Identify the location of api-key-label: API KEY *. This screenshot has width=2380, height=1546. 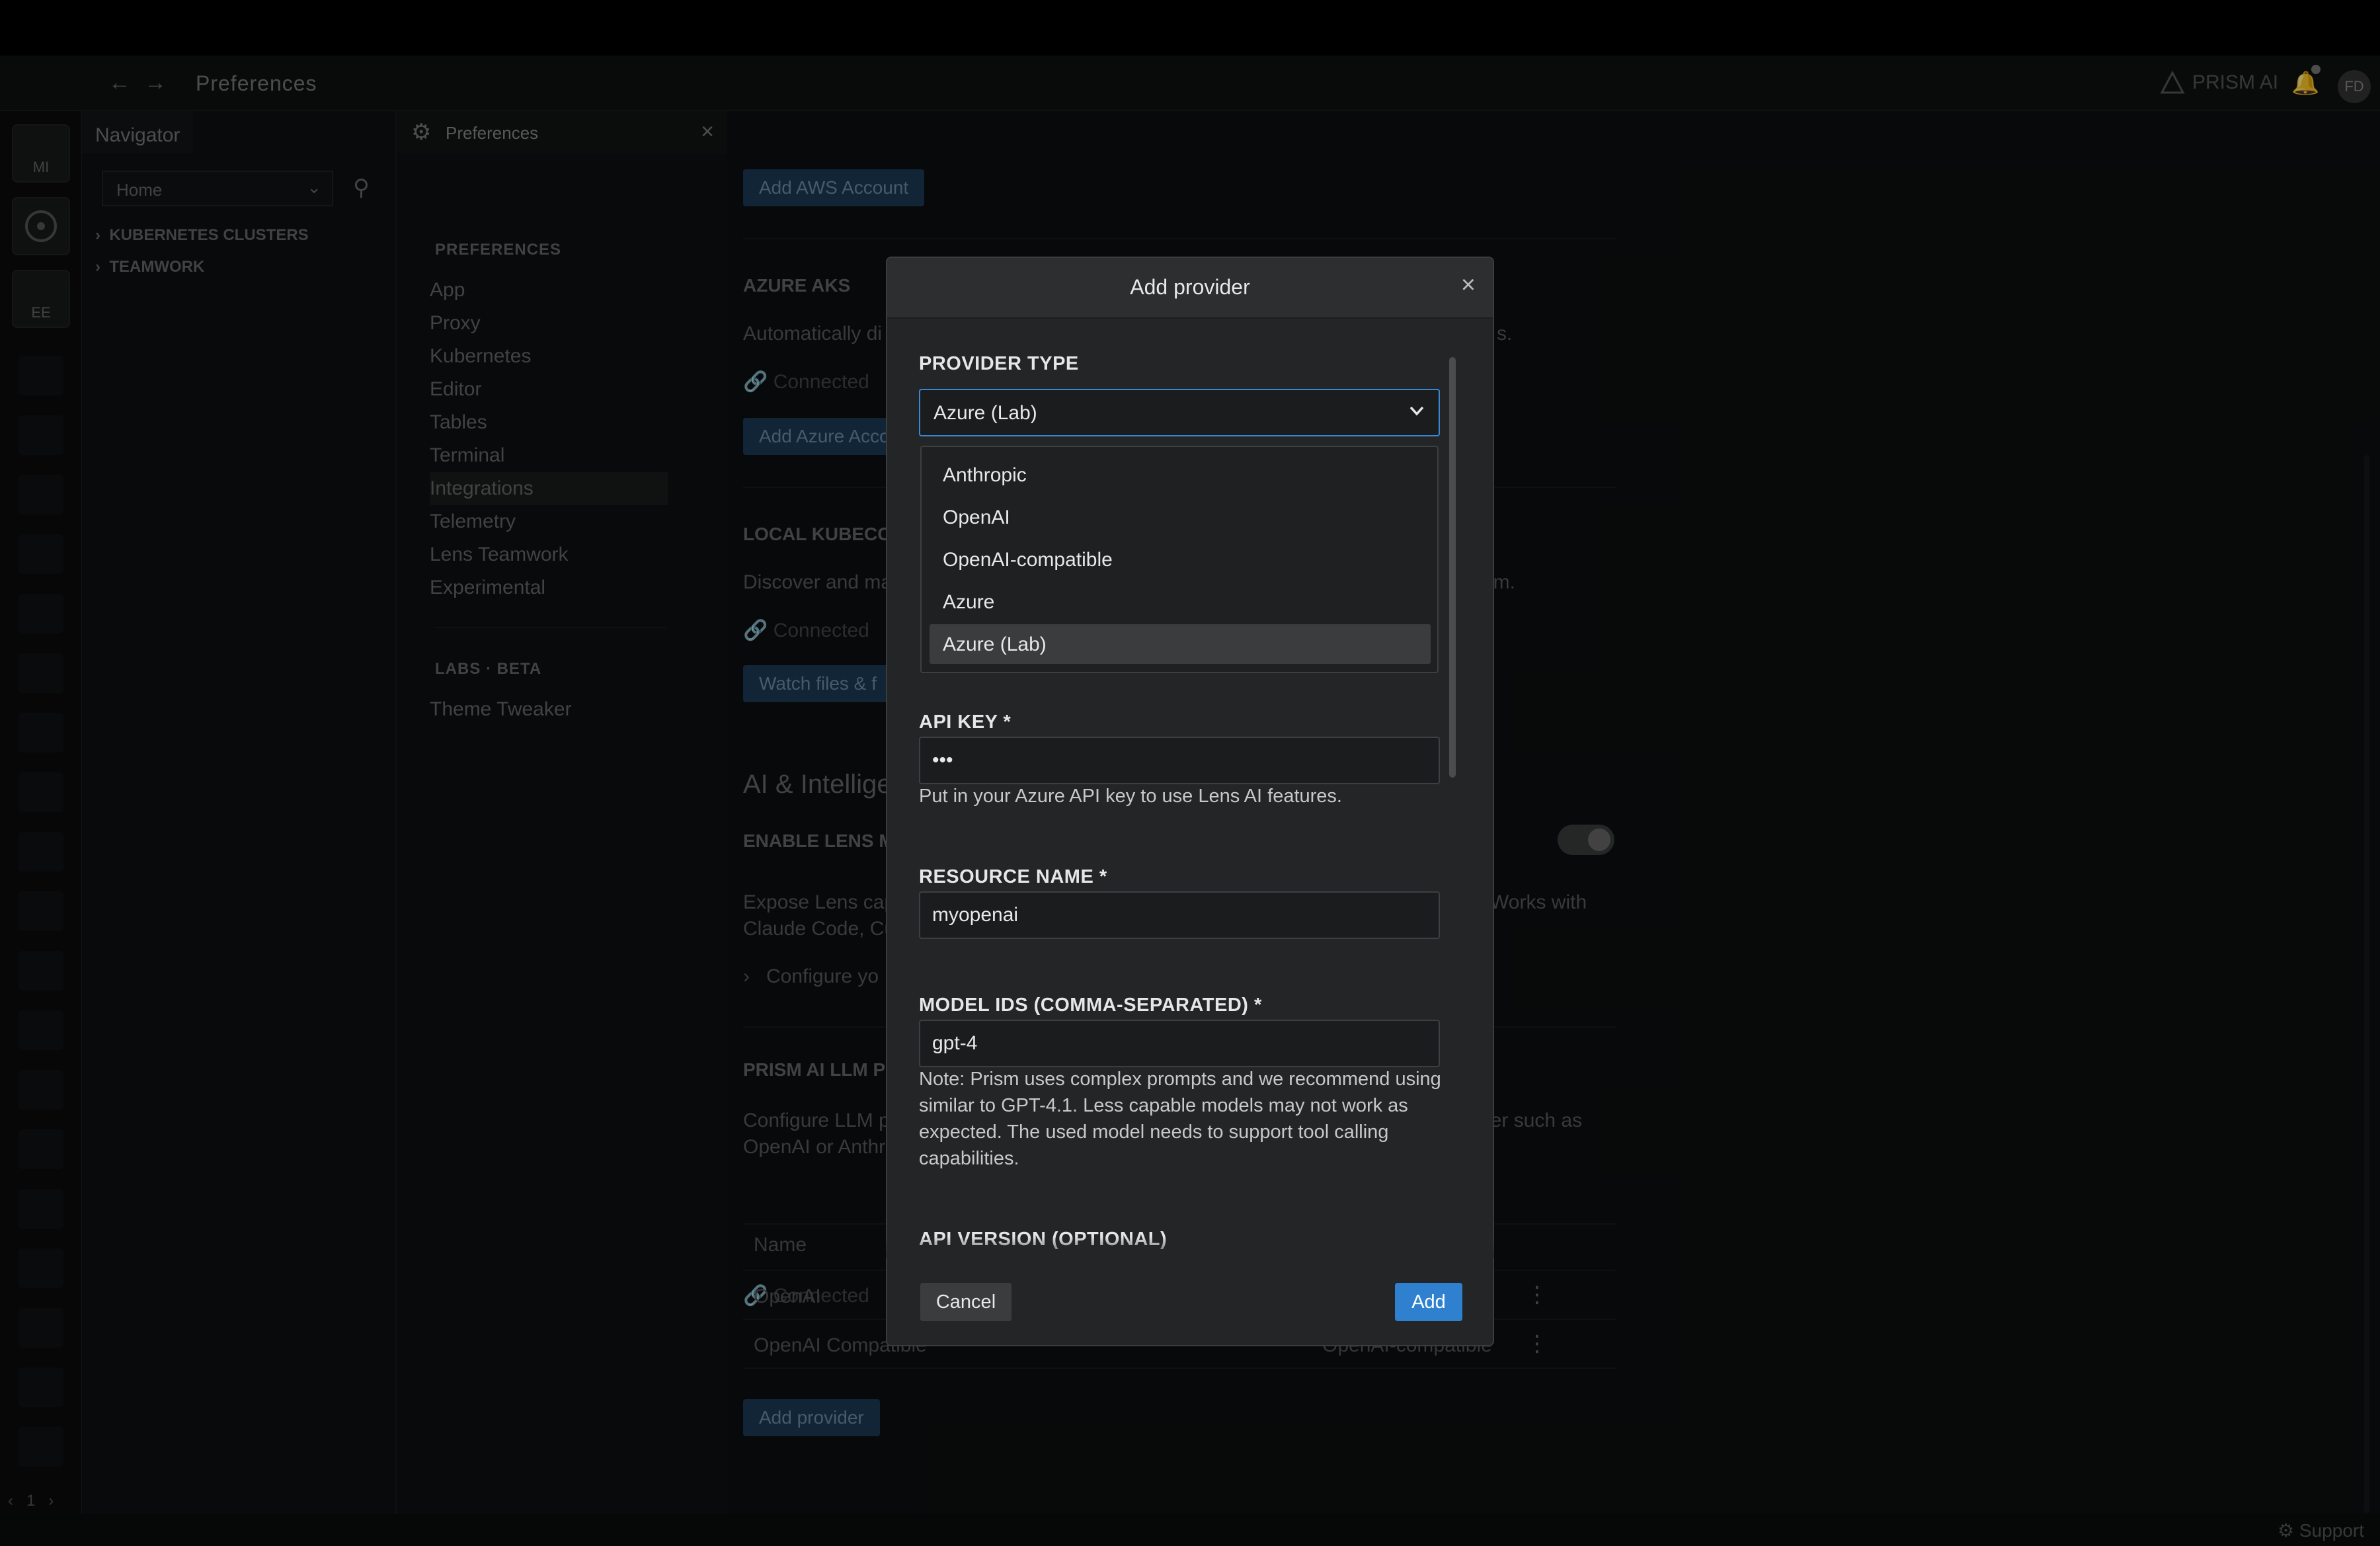
(965, 722).